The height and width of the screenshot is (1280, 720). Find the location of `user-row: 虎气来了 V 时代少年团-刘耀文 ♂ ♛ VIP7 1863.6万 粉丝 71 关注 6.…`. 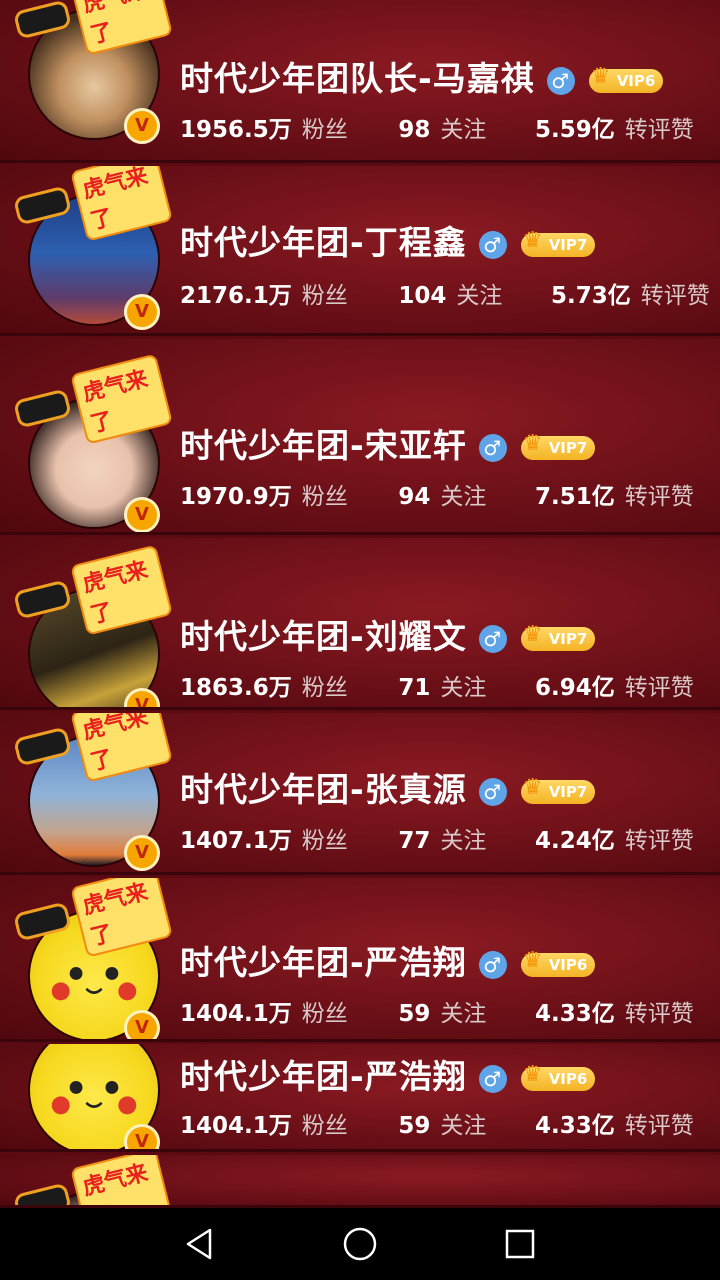

user-row: 虎气来了 V 时代少年团-刘耀文 ♂ ♛ VIP7 1863.6万 粉丝 71 关注 6.… is located at coordinates (360, 624).